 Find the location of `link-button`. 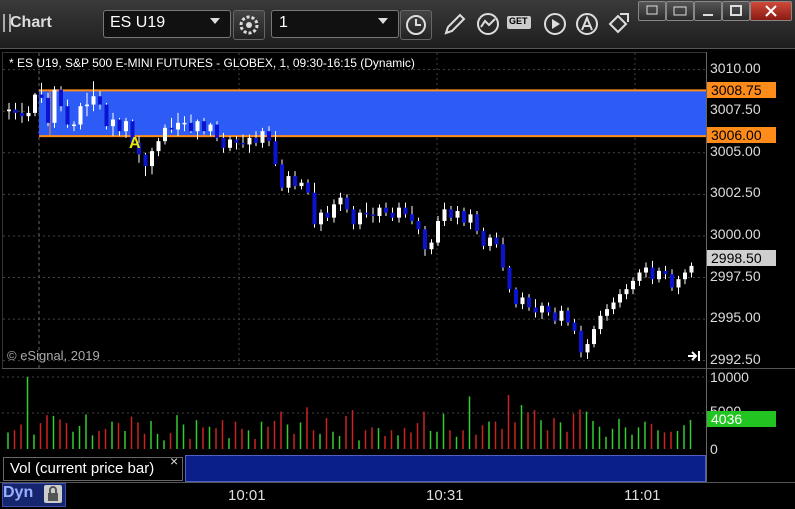

link-button is located at coordinates (619, 24).